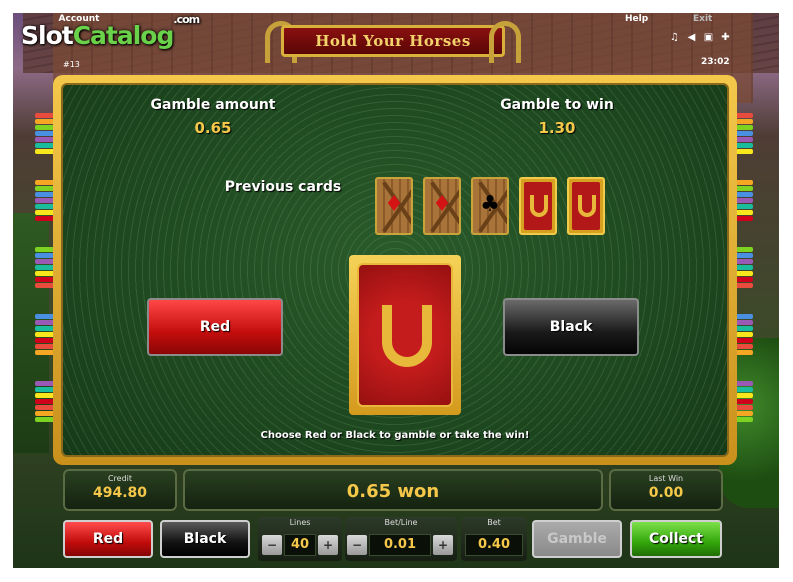 This screenshot has width=793, height=582. What do you see at coordinates (494, 522) in the screenshot?
I see `bet-label: Bet` at bounding box center [494, 522].